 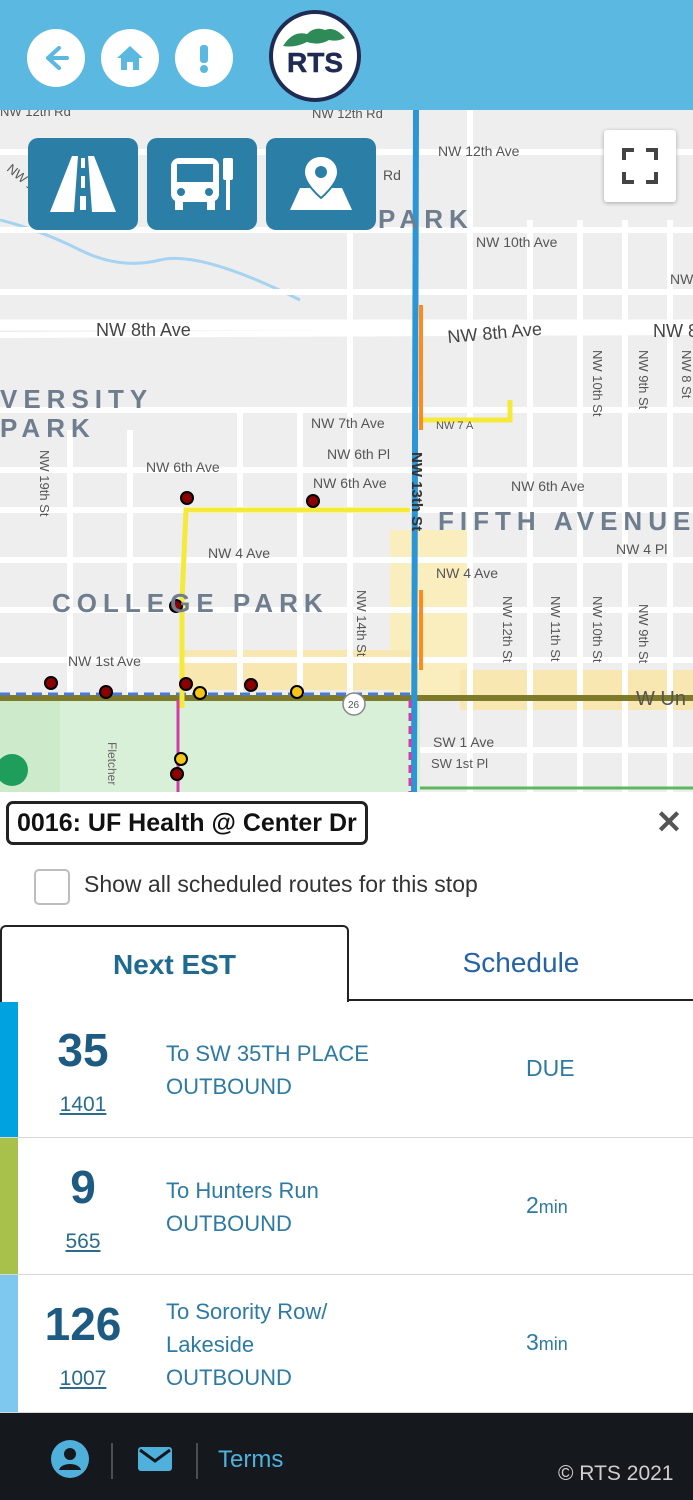 I want to click on route-number: 126, so click(x=83, y=1324).